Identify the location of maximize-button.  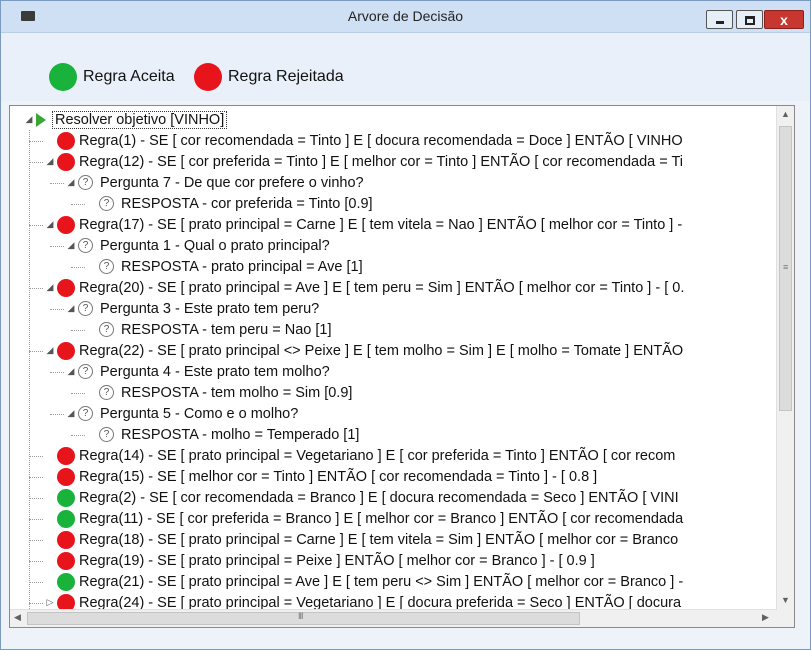
(749, 19).